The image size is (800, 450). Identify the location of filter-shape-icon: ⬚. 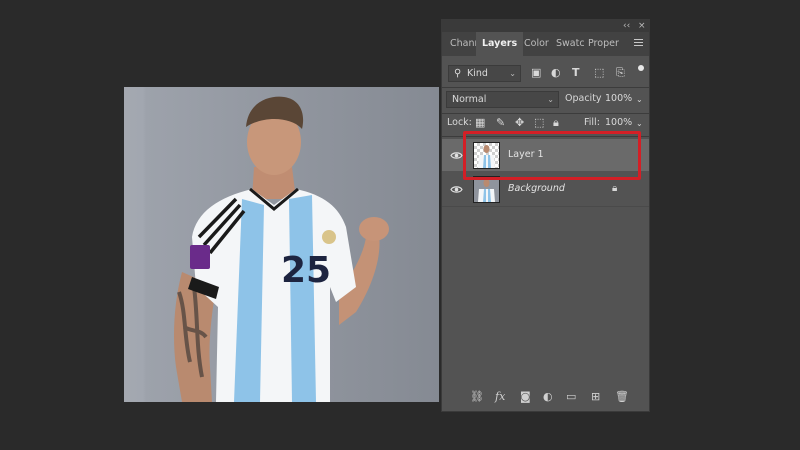
(599, 73).